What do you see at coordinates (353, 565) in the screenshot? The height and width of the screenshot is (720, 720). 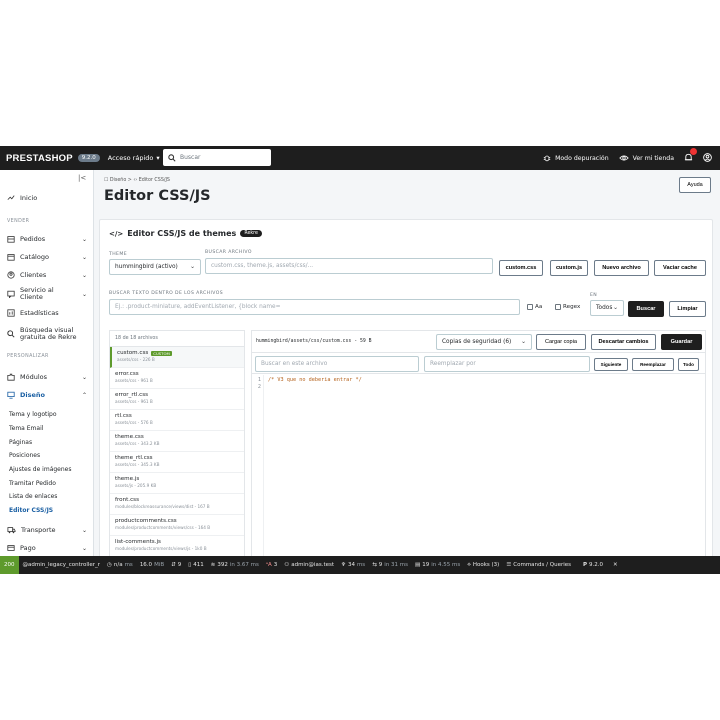 I see `twig-item: ♆ 34 ms` at bounding box center [353, 565].